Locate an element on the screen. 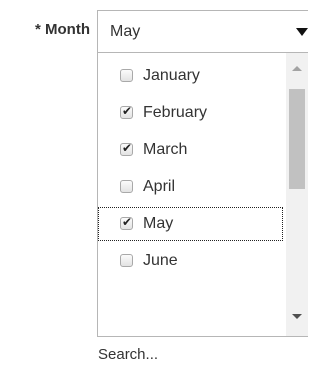 Image resolution: width=320 pixels, height=365 pixels. option-label: March is located at coordinates (165, 149).